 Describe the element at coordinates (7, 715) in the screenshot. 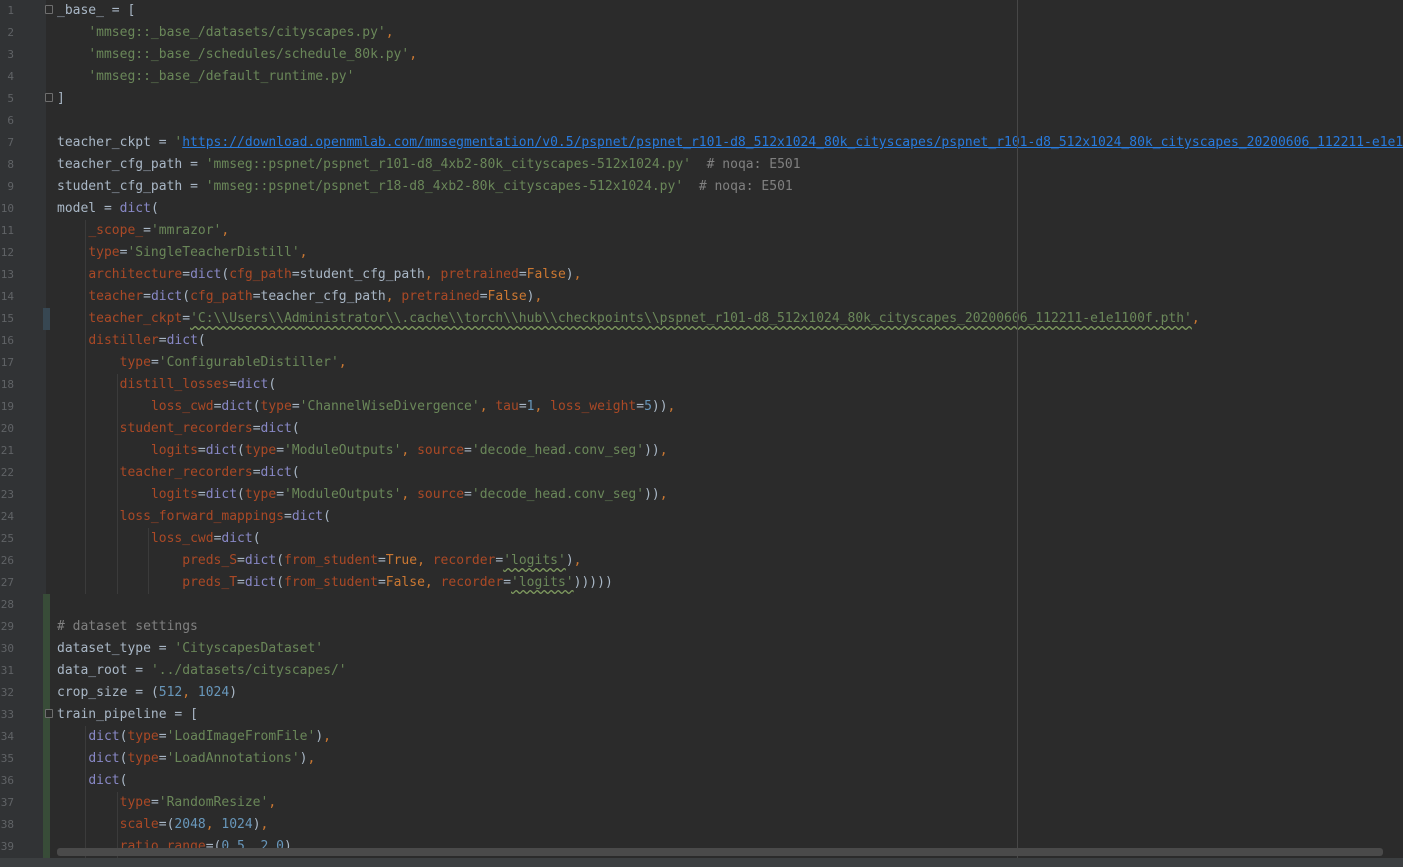

I see `line-number: 33` at that location.